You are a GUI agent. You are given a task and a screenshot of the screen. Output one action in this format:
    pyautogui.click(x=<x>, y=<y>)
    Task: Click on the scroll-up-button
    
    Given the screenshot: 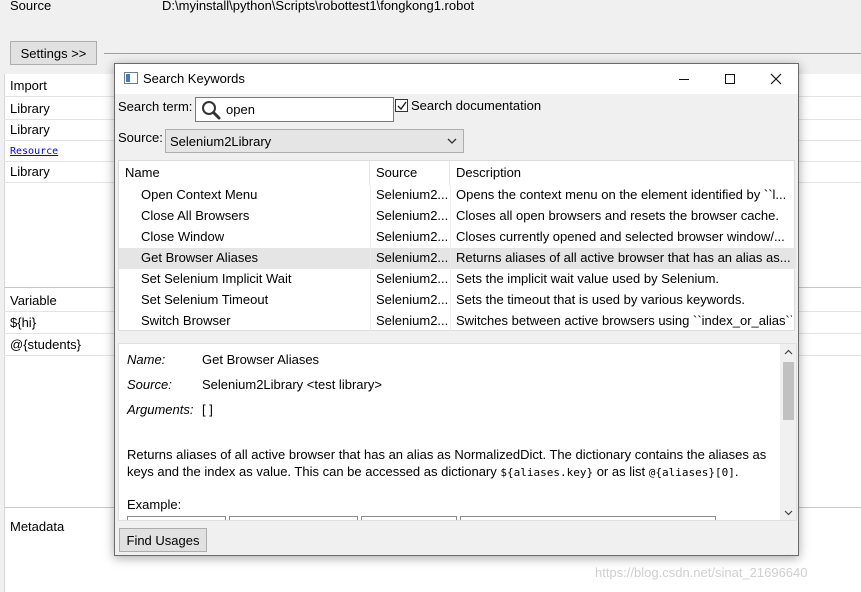 What is the action you would take?
    pyautogui.click(x=788, y=352)
    